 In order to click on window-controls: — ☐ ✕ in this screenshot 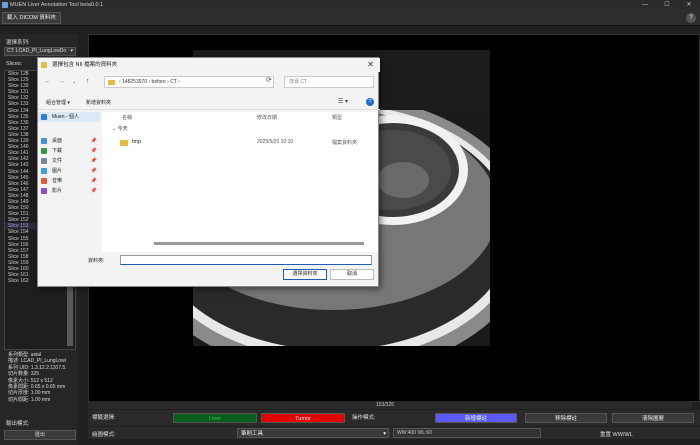, I will do `click(667, 5)`.